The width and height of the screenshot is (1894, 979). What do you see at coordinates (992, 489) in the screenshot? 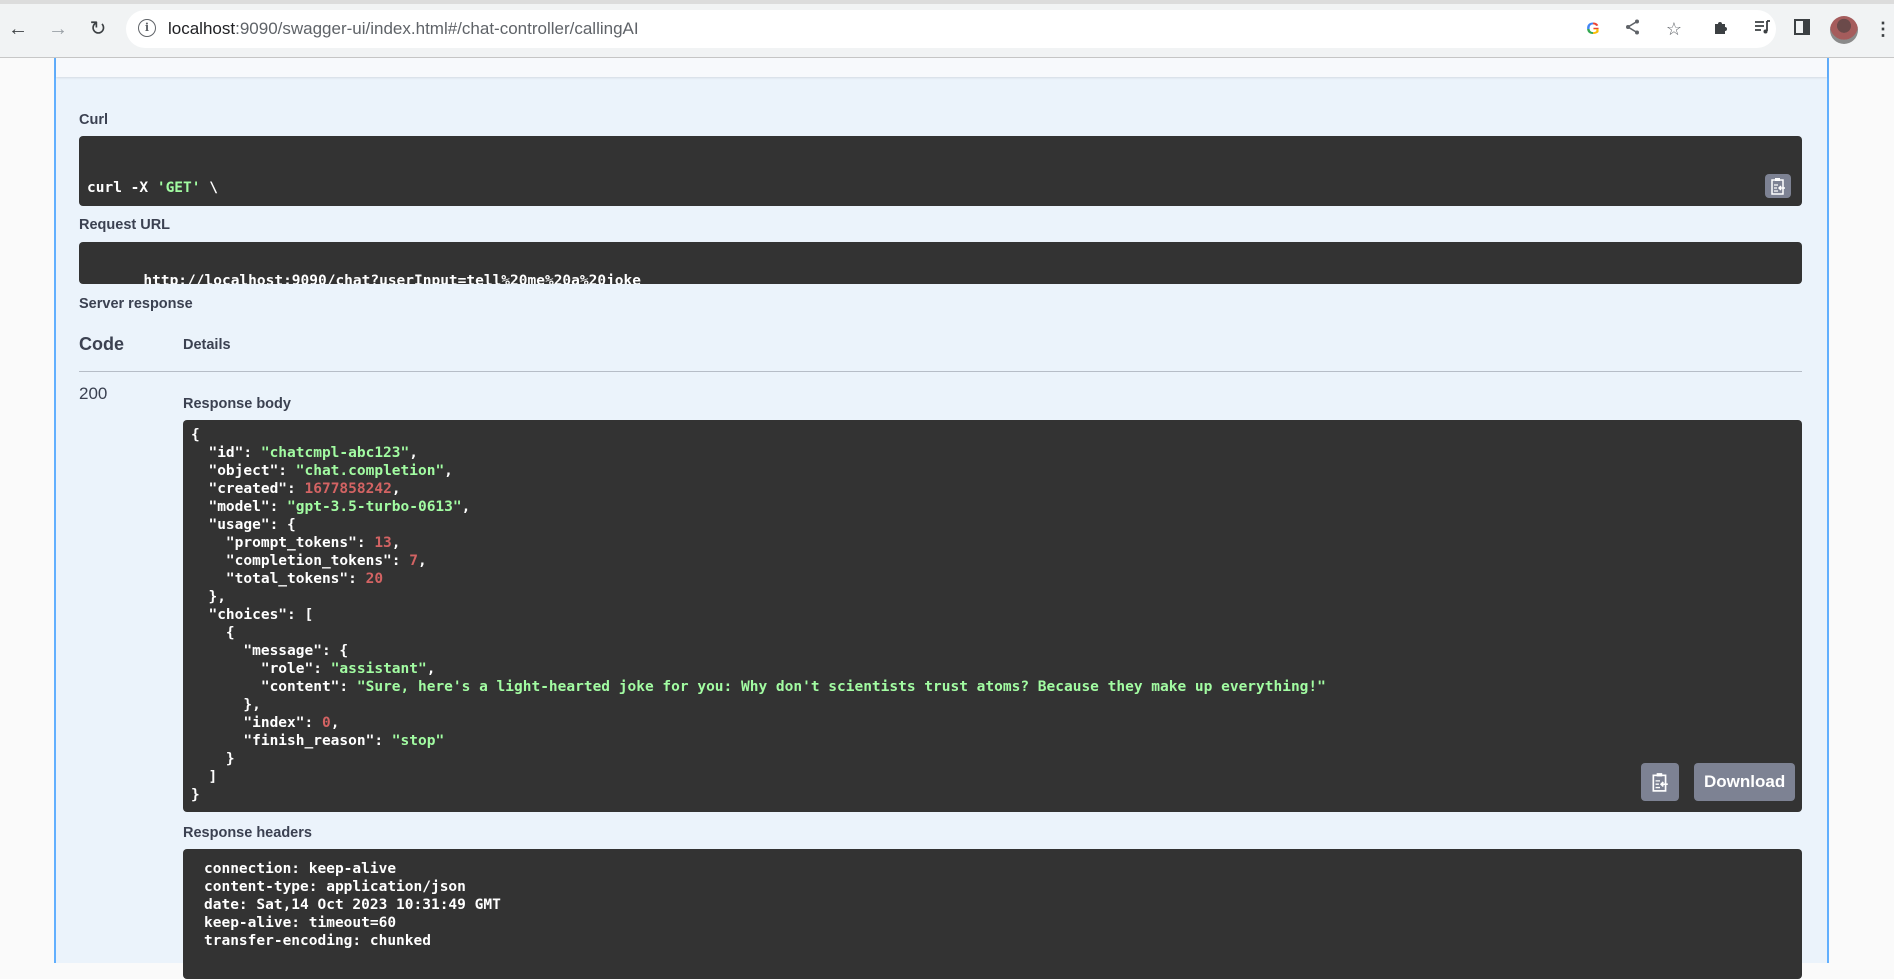
I see `response-body-line: "created": 1677858242,` at bounding box center [992, 489].